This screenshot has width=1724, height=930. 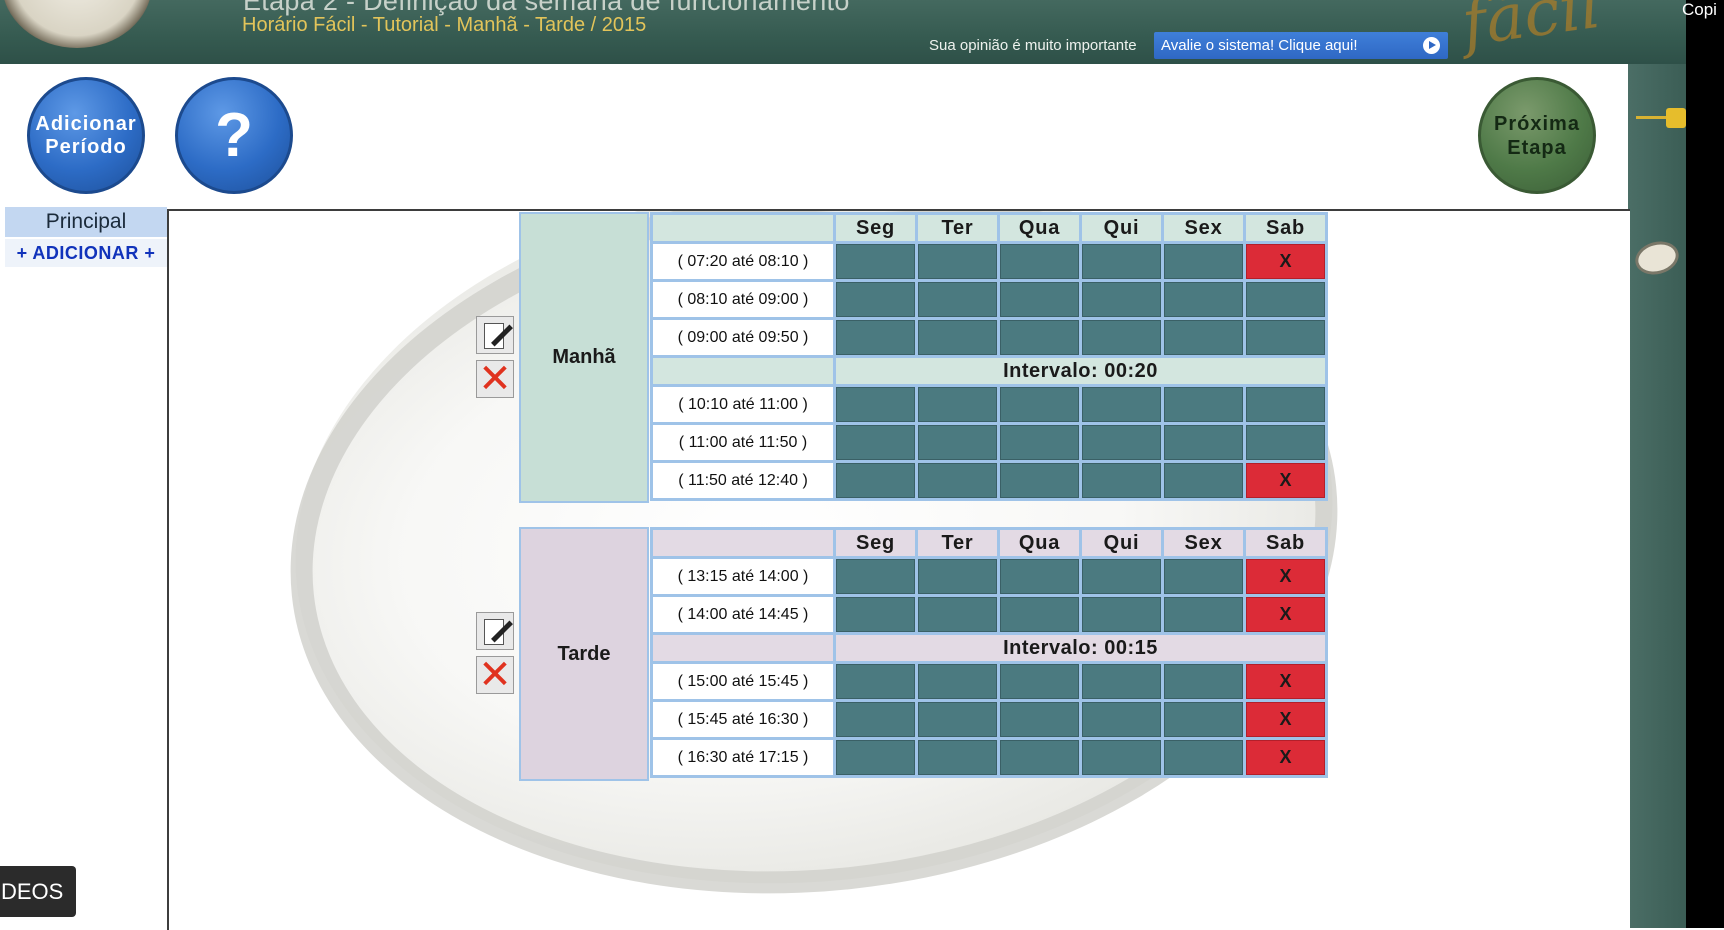 I want to click on copy-link: Copi, so click(x=1699, y=10).